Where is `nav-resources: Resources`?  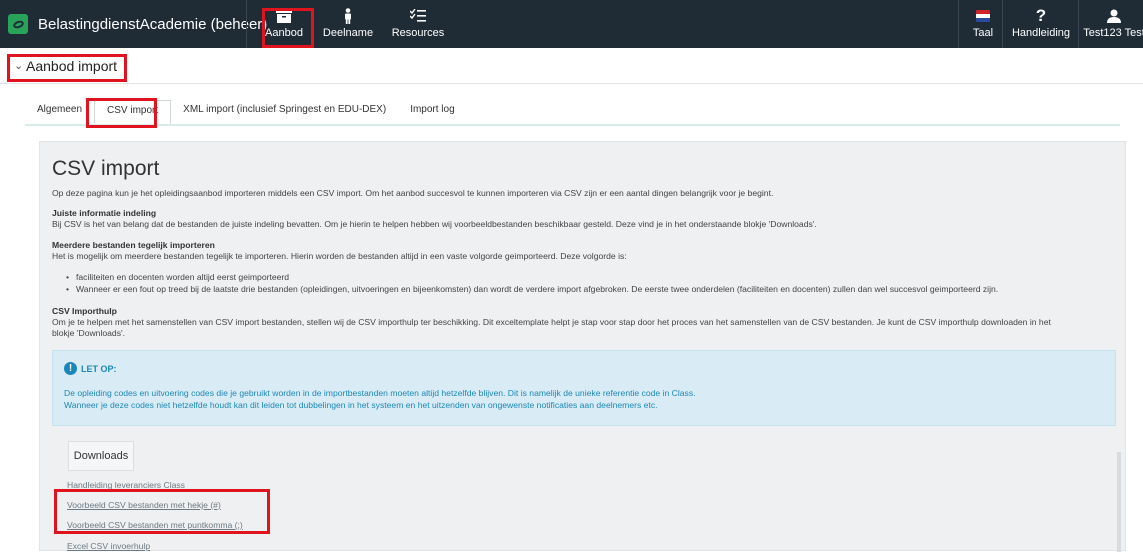
nav-resources: Resources is located at coordinates (418, 27).